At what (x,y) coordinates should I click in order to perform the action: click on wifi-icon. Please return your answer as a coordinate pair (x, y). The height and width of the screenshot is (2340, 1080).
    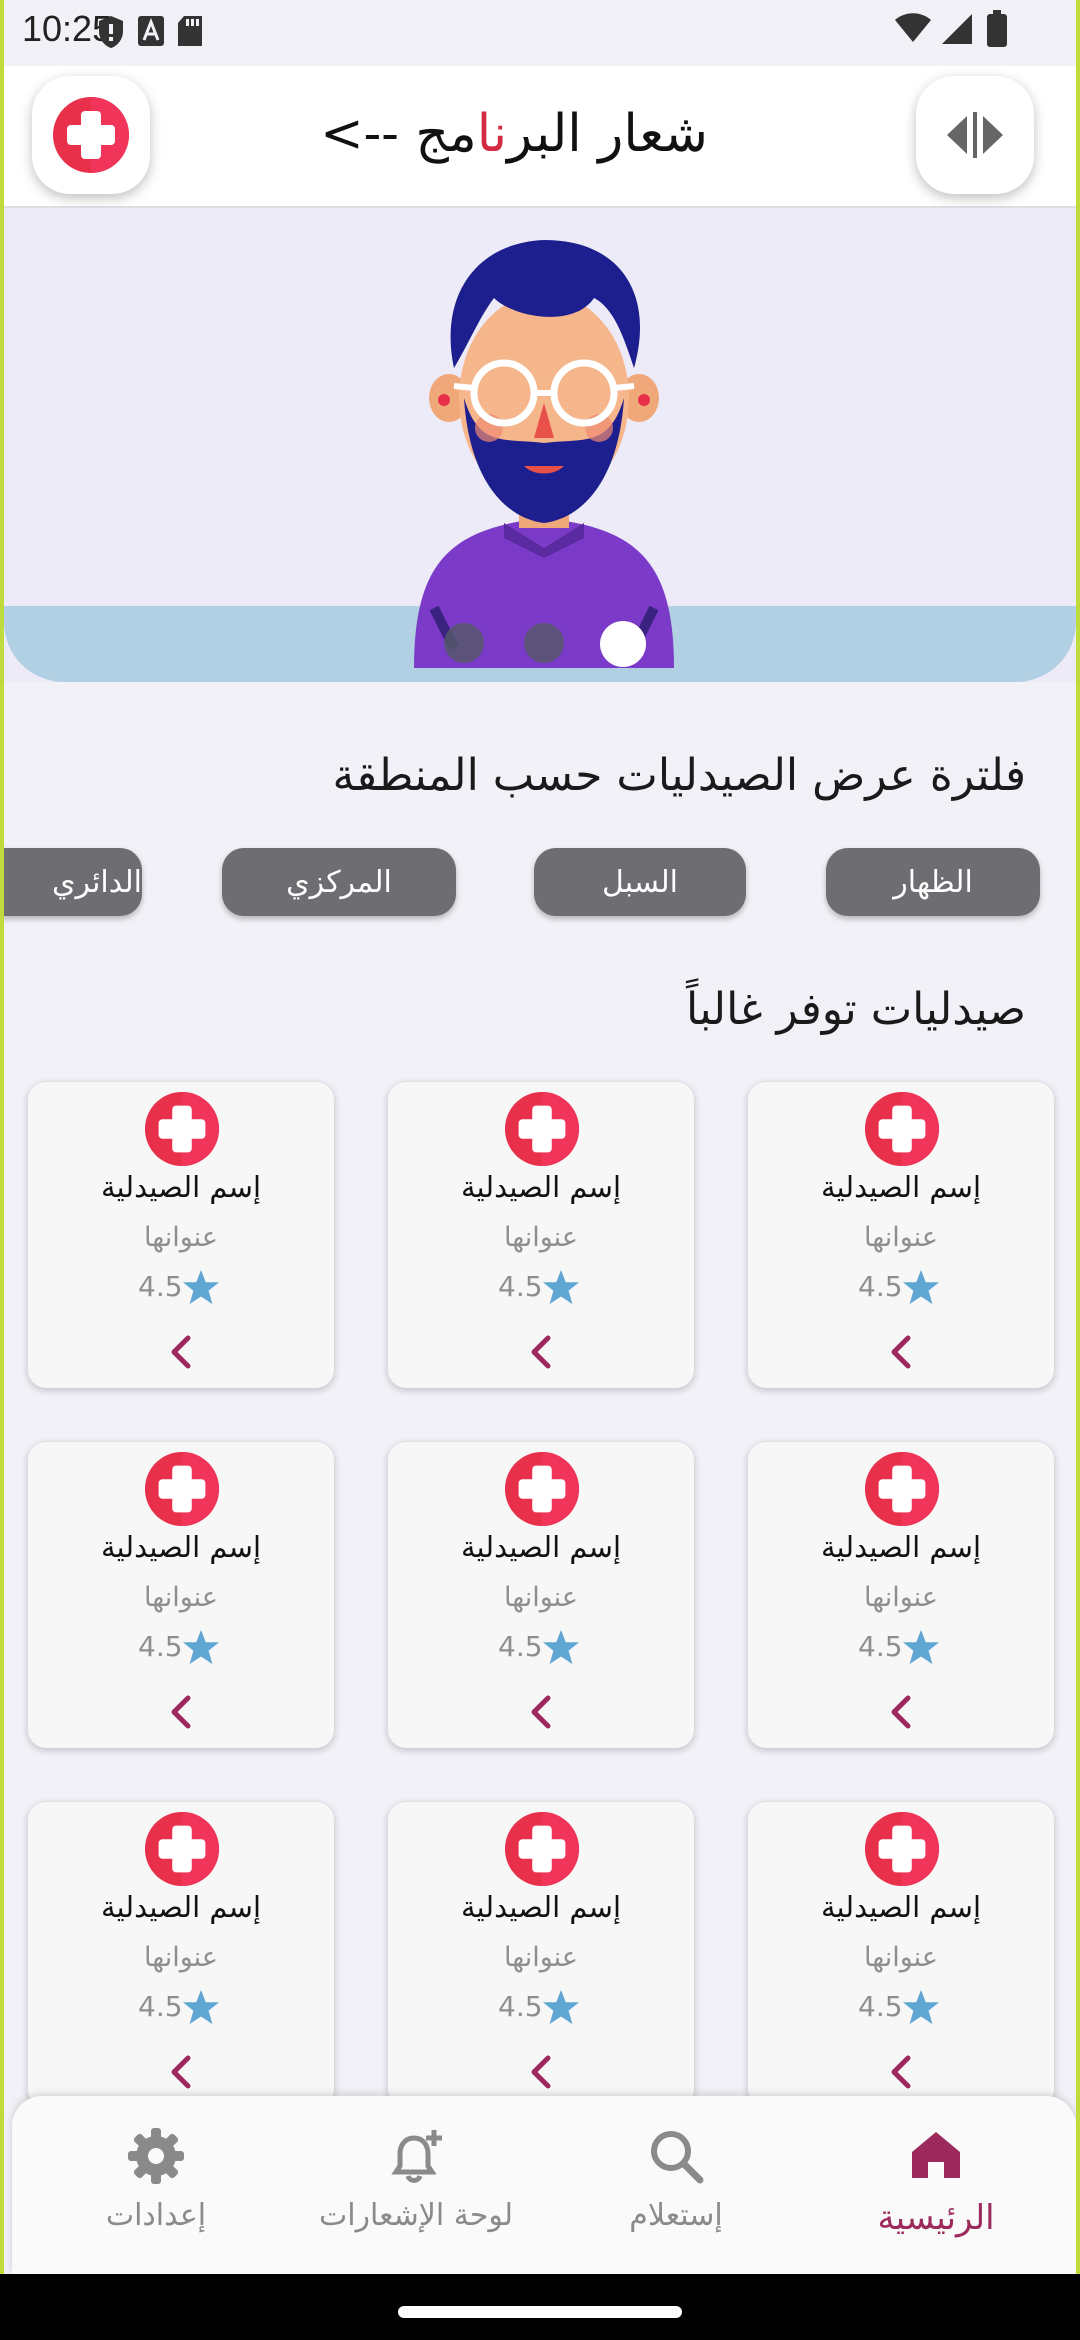
    Looking at the image, I should click on (913, 27).